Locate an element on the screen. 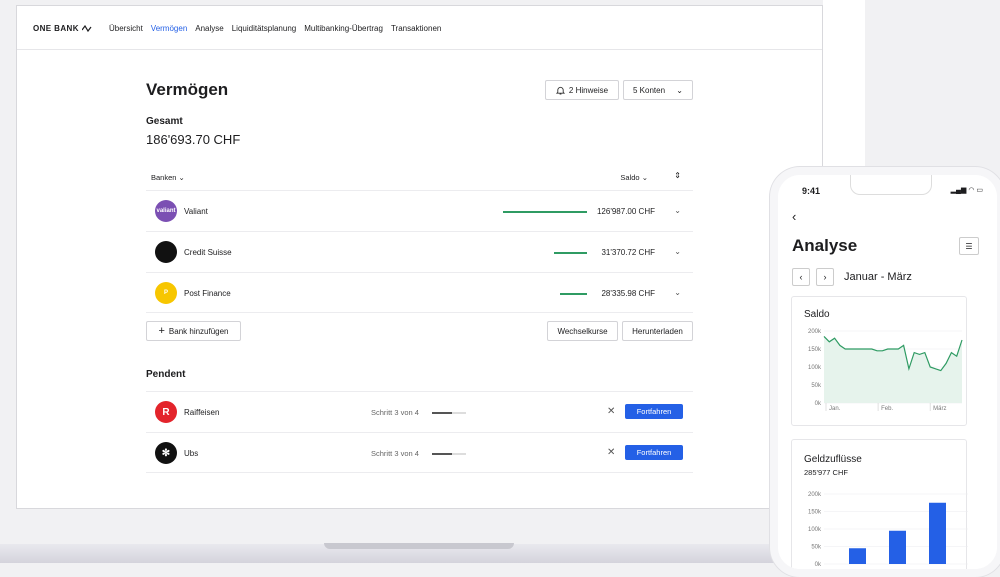 This screenshot has height=577, width=1000. pending-logo-text: R is located at coordinates (166, 412).